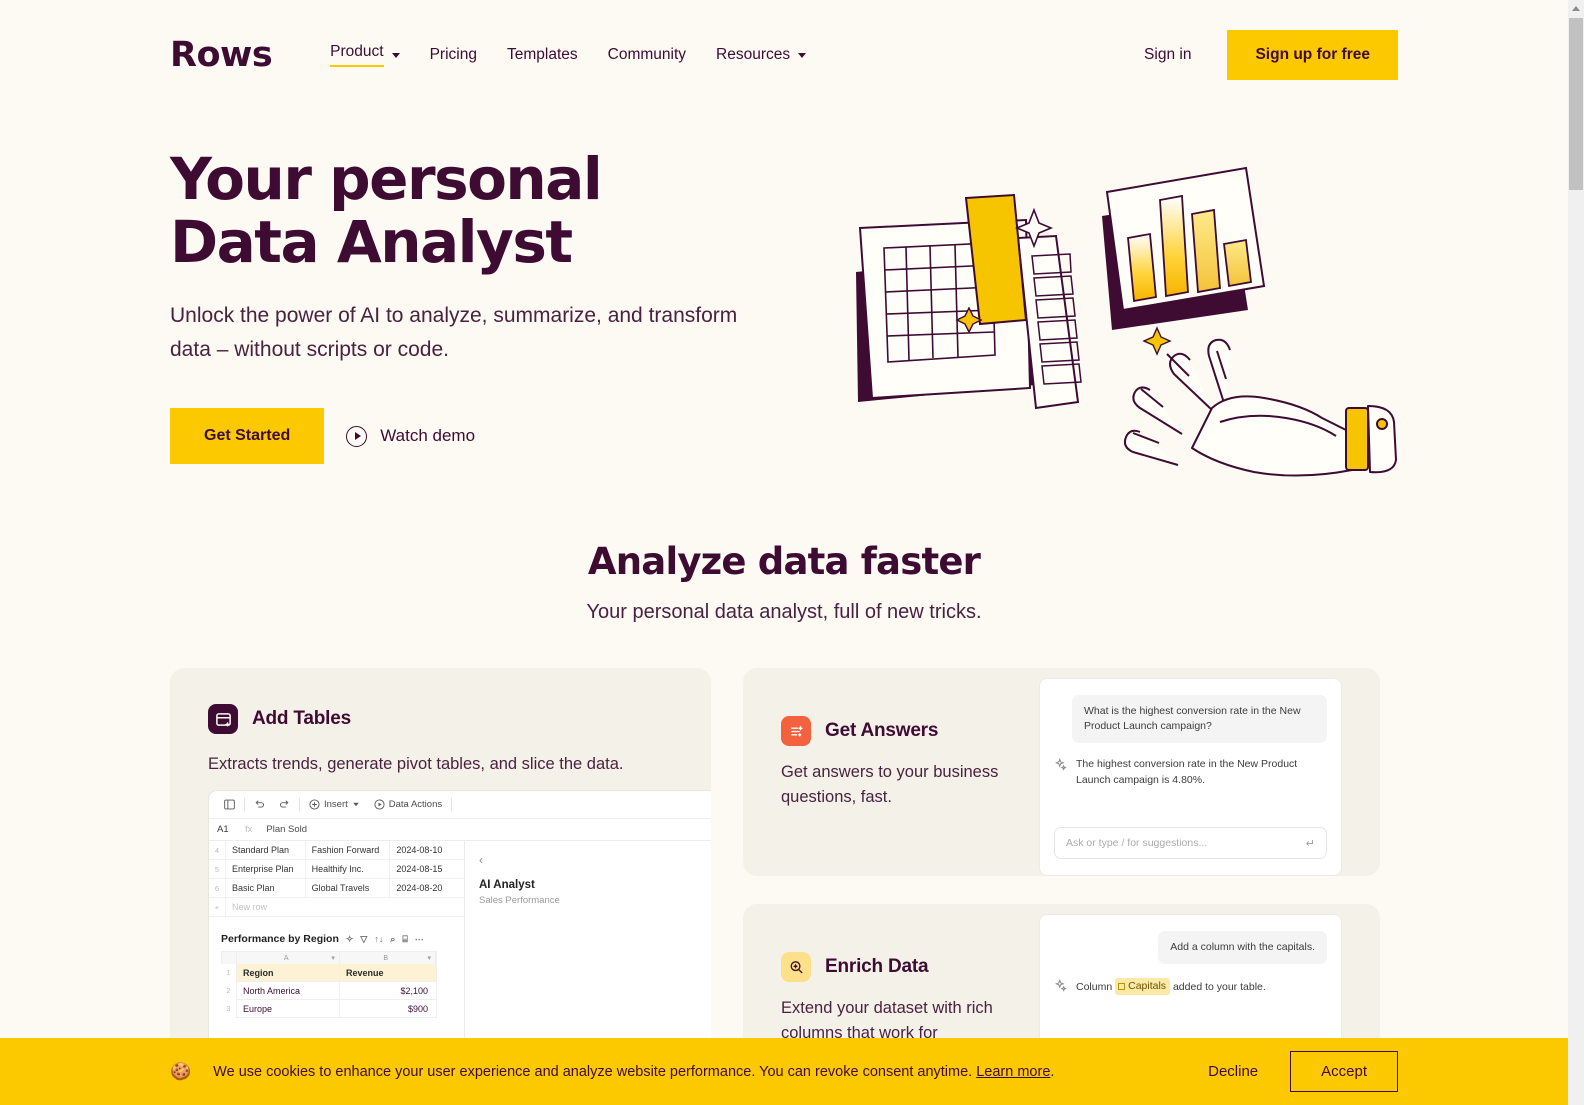 The height and width of the screenshot is (1105, 1584). What do you see at coordinates (378, 939) in the screenshot?
I see `sort-icon: ↑↓` at bounding box center [378, 939].